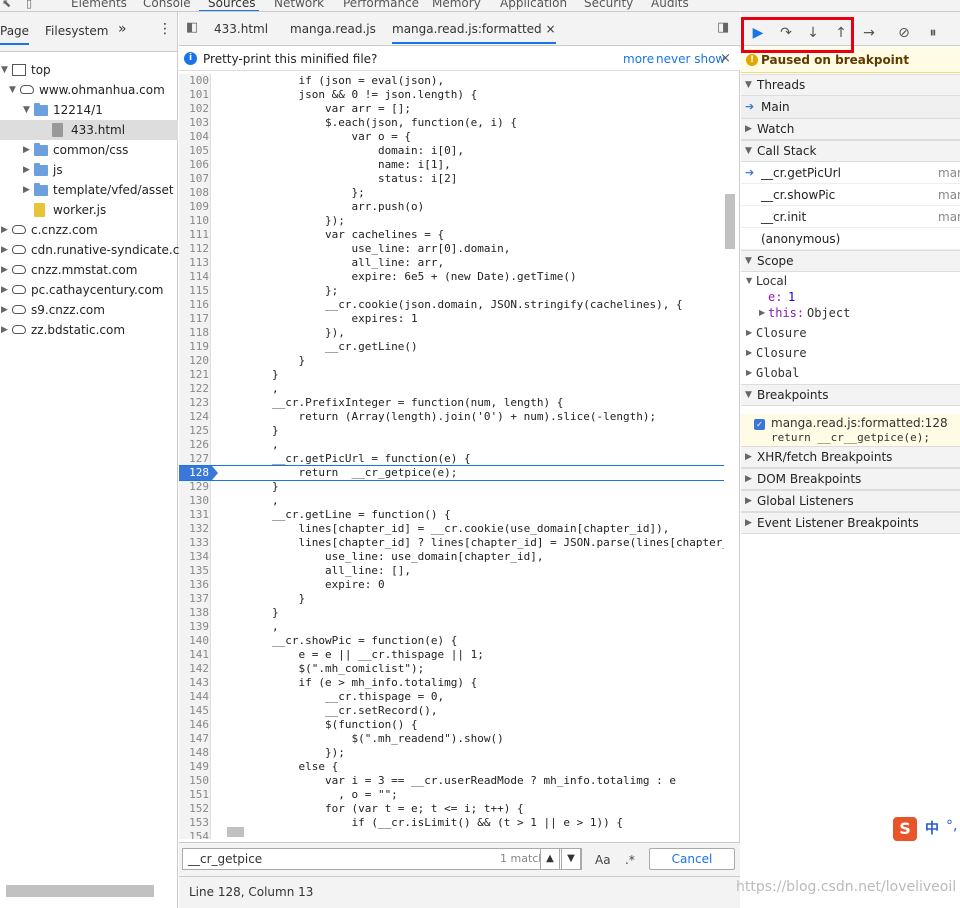  Describe the element at coordinates (194, 263) in the screenshot. I see `line-number: 113` at that location.